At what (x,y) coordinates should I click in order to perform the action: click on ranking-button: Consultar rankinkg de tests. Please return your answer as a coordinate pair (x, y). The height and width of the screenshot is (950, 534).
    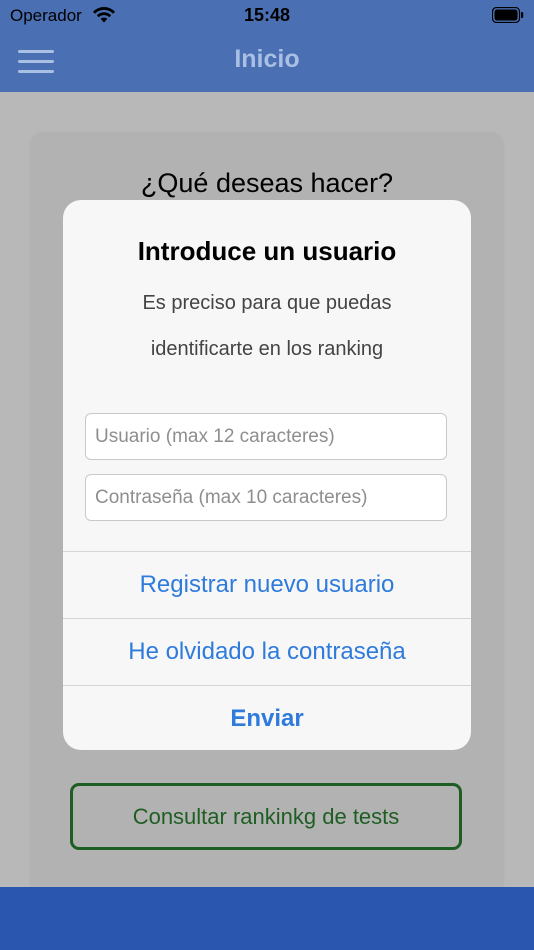
    Looking at the image, I should click on (266, 816).